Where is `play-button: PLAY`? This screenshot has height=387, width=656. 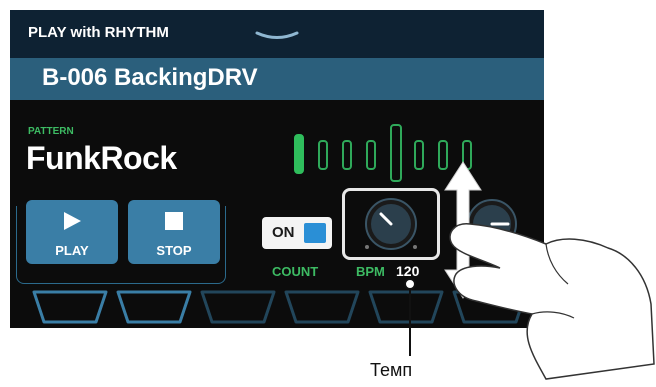 play-button: PLAY is located at coordinates (72, 232).